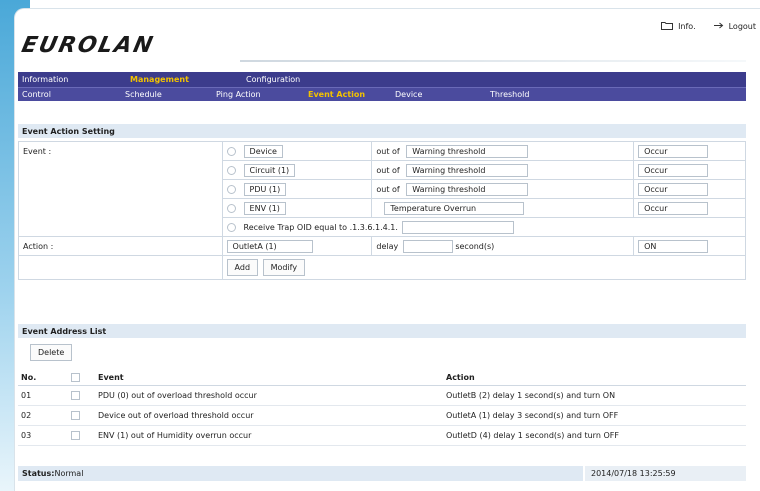  I want to click on submenu-event-action: Event Action, so click(336, 94).